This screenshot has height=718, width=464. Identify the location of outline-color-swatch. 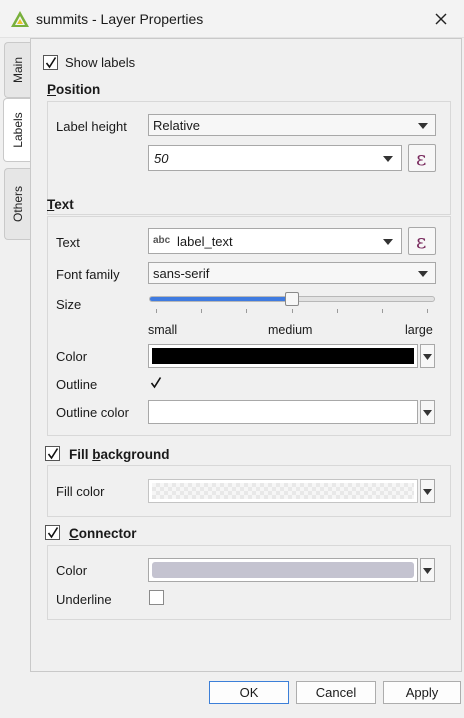
(283, 412).